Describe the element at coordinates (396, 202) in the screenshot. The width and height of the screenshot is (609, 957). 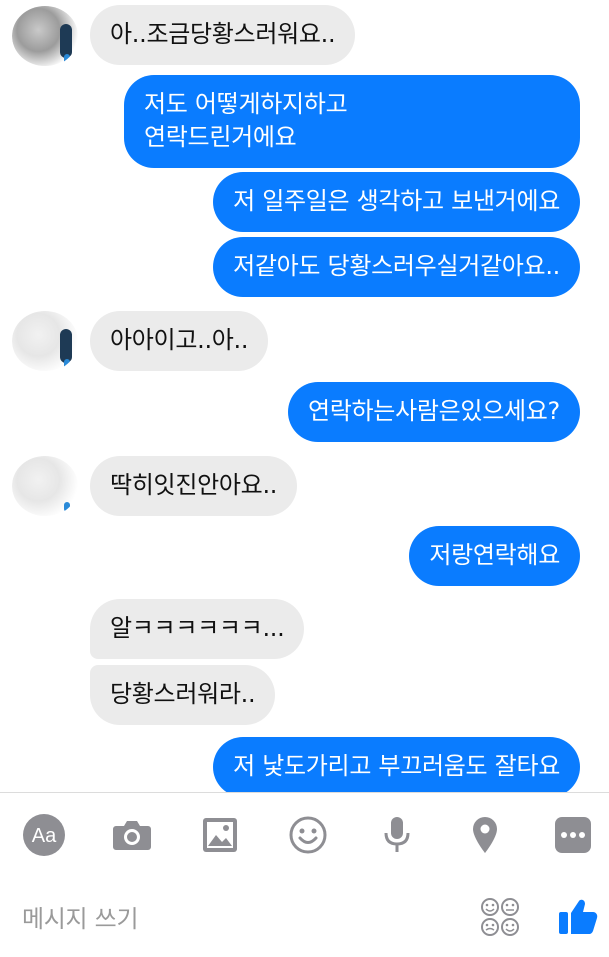
I see `message-bubble-outgoing: 저 일주일은 생각하고 보낸거에요` at that location.